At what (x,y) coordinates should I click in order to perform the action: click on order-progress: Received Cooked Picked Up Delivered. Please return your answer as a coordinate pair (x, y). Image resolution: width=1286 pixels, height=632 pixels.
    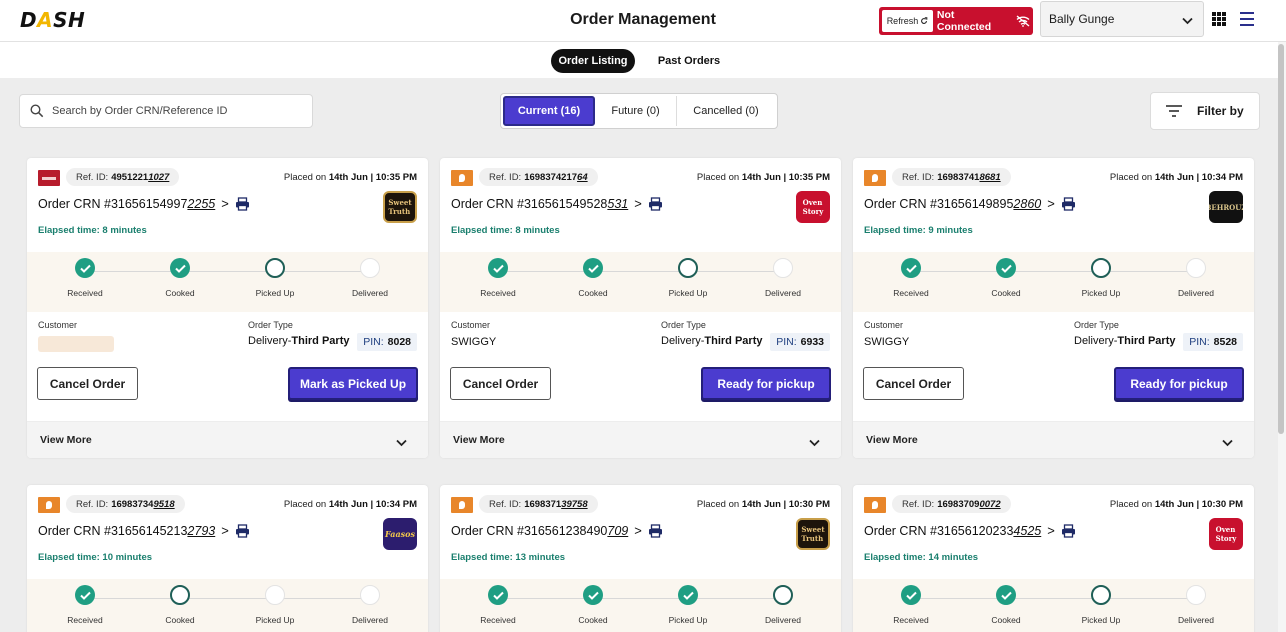
    Looking at the image, I should click on (227, 605).